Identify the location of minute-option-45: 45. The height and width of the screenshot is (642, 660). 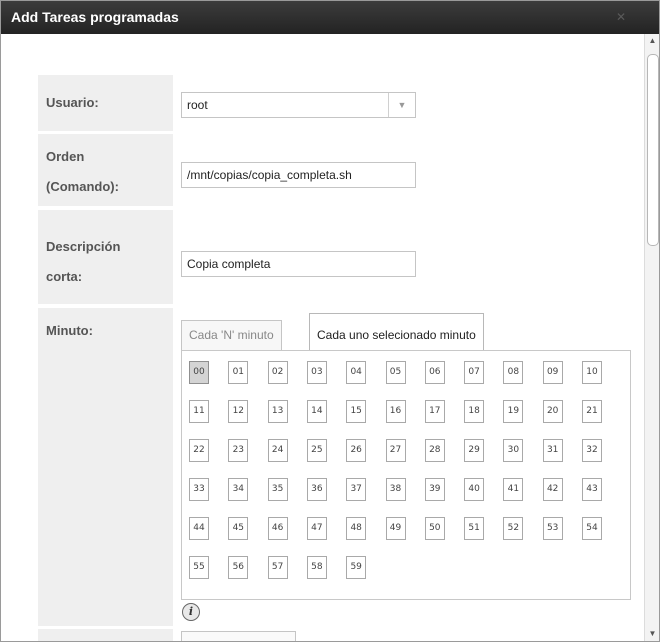
(238, 528).